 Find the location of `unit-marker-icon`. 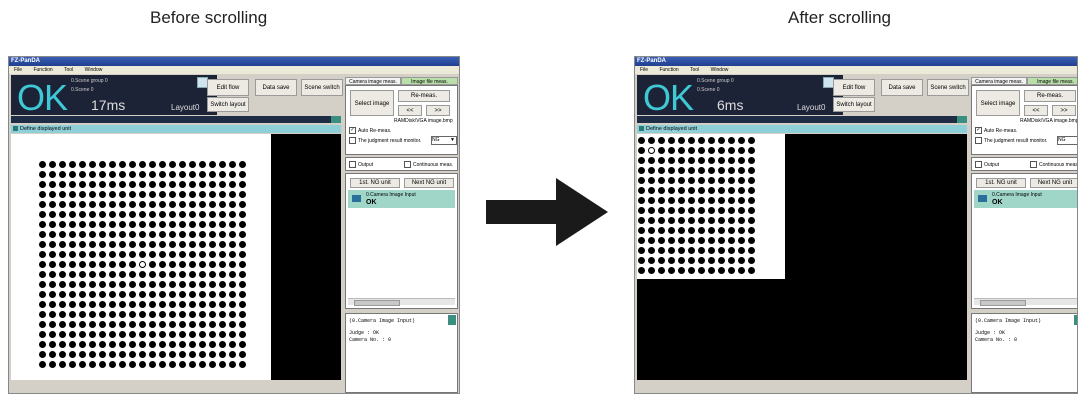

unit-marker-icon is located at coordinates (641, 129).